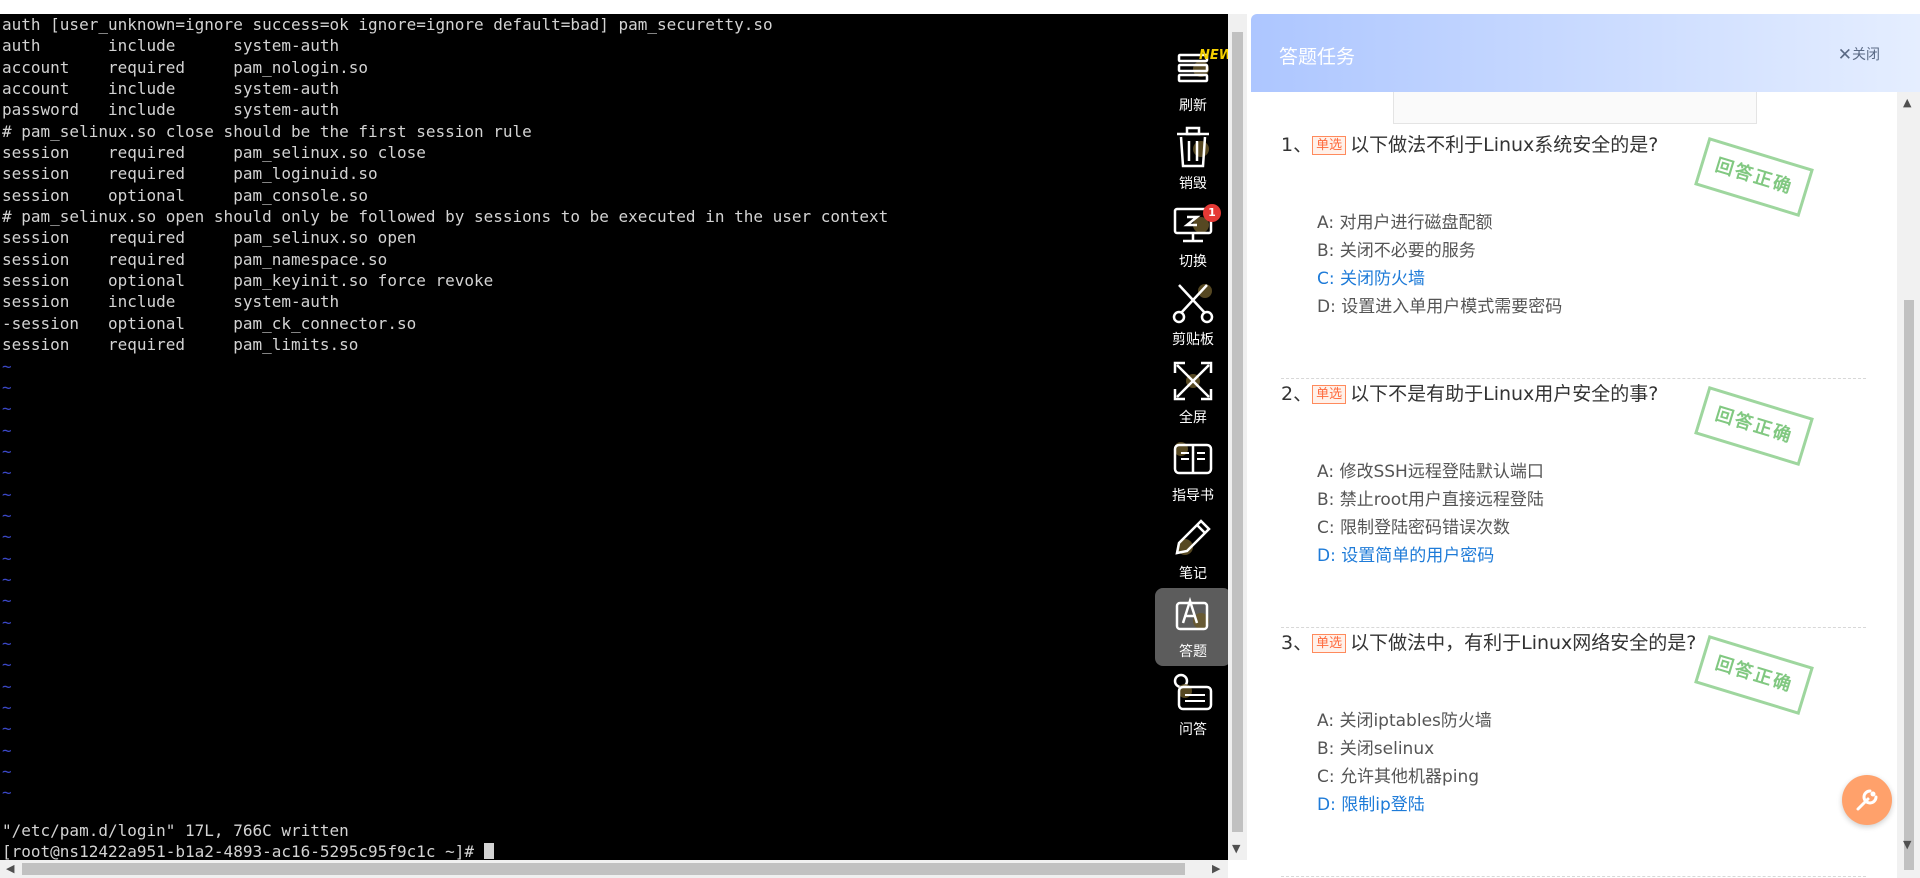  What do you see at coordinates (1237, 432) in the screenshot?
I see `vertical-scroll-thumb` at bounding box center [1237, 432].